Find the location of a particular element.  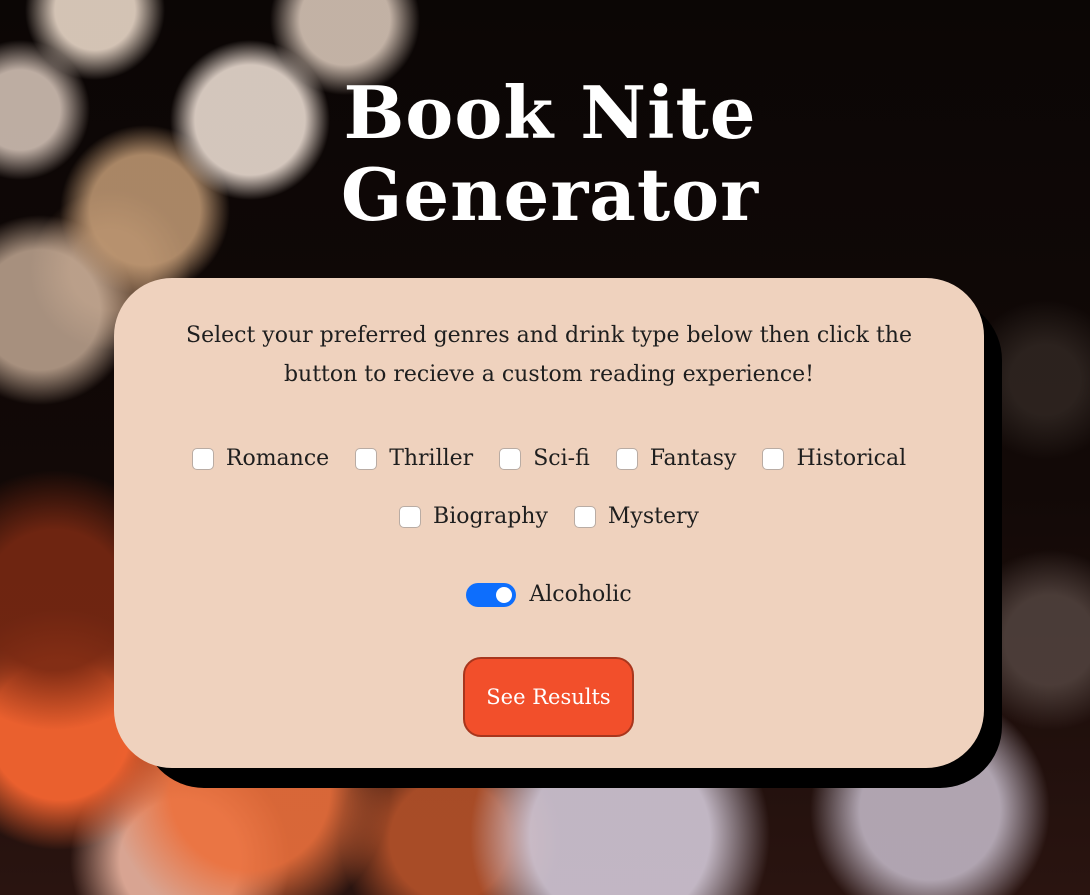

page-title-line-1: Book Nite is located at coordinates (550, 112).